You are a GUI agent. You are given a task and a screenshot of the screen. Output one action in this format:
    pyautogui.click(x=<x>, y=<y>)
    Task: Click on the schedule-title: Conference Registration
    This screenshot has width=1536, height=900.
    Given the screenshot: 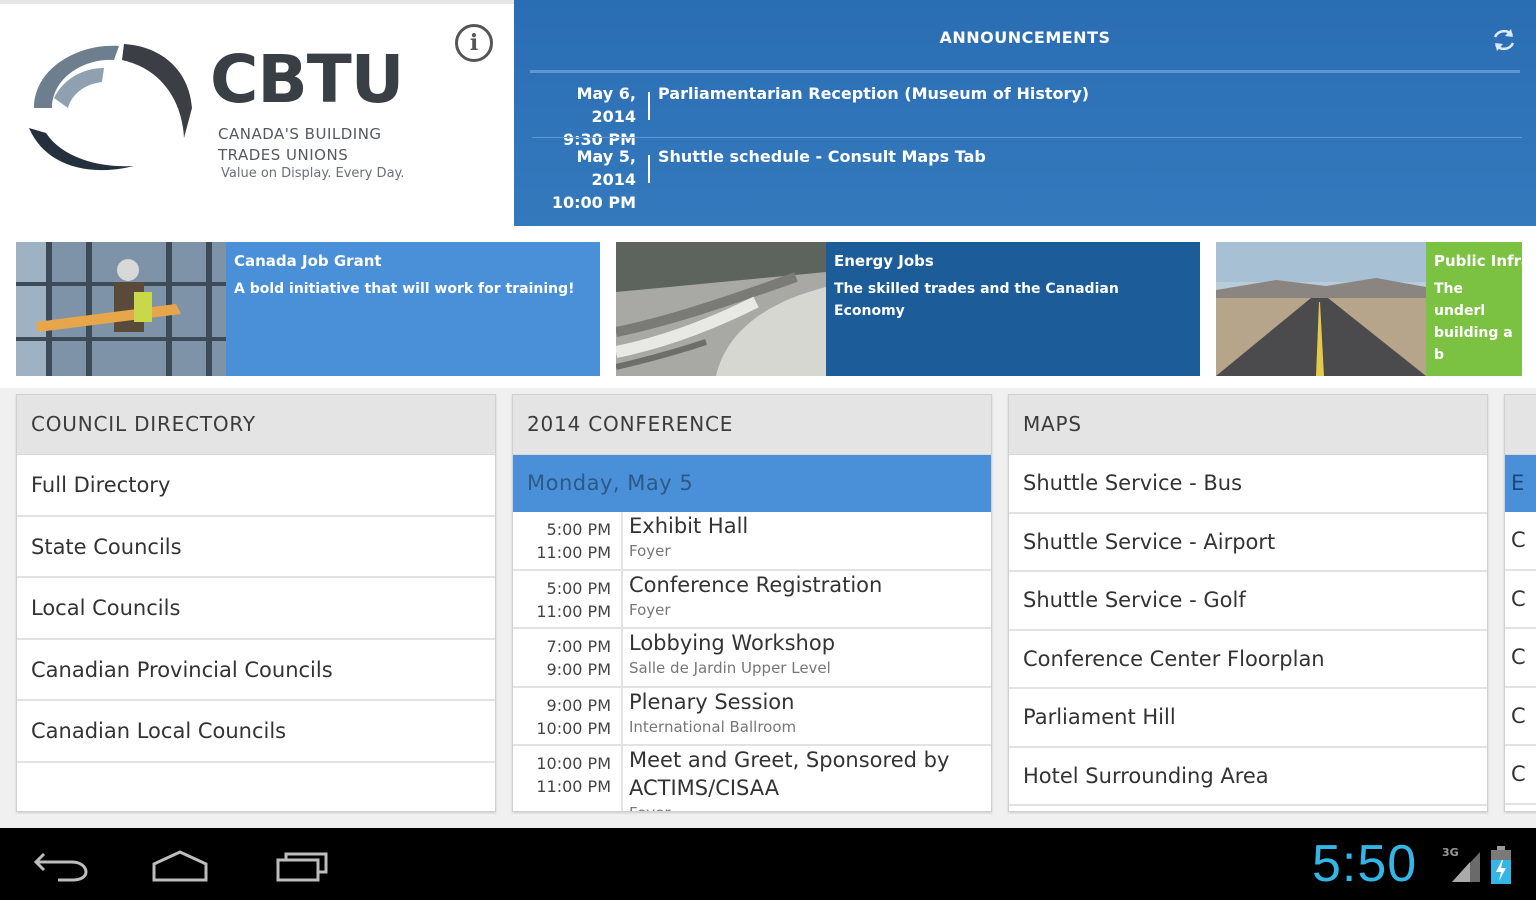 What is the action you would take?
    pyautogui.click(x=756, y=584)
    